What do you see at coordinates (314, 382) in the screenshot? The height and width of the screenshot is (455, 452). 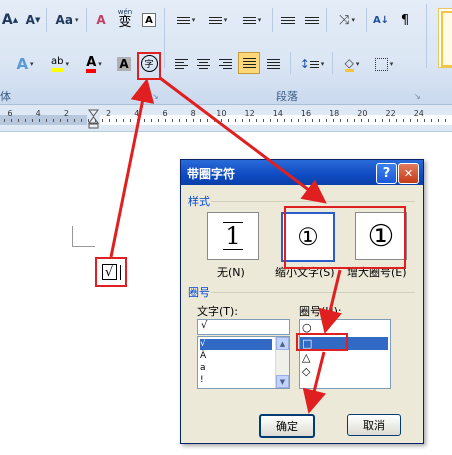 I see `arrow-to-ok-button` at bounding box center [314, 382].